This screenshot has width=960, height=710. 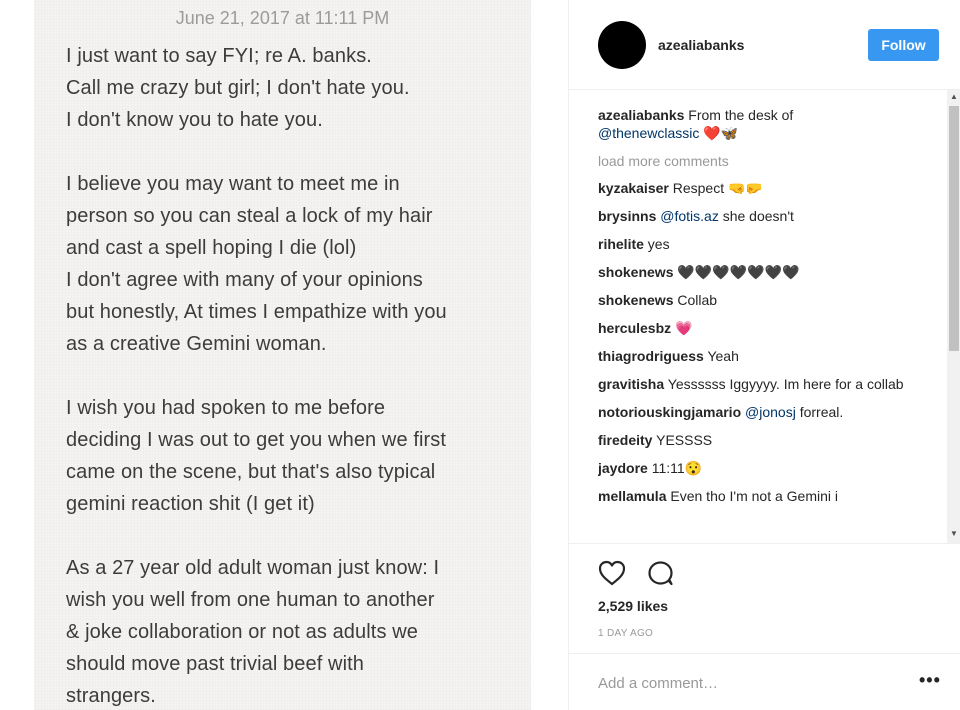 I want to click on comment-text: 💗, so click(x=684, y=328).